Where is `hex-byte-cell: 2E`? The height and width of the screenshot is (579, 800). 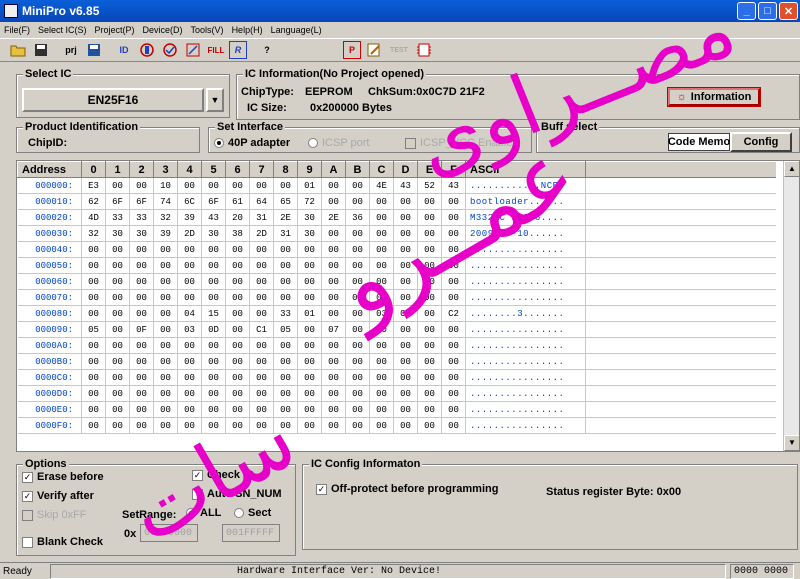 hex-byte-cell: 2E is located at coordinates (285, 217).